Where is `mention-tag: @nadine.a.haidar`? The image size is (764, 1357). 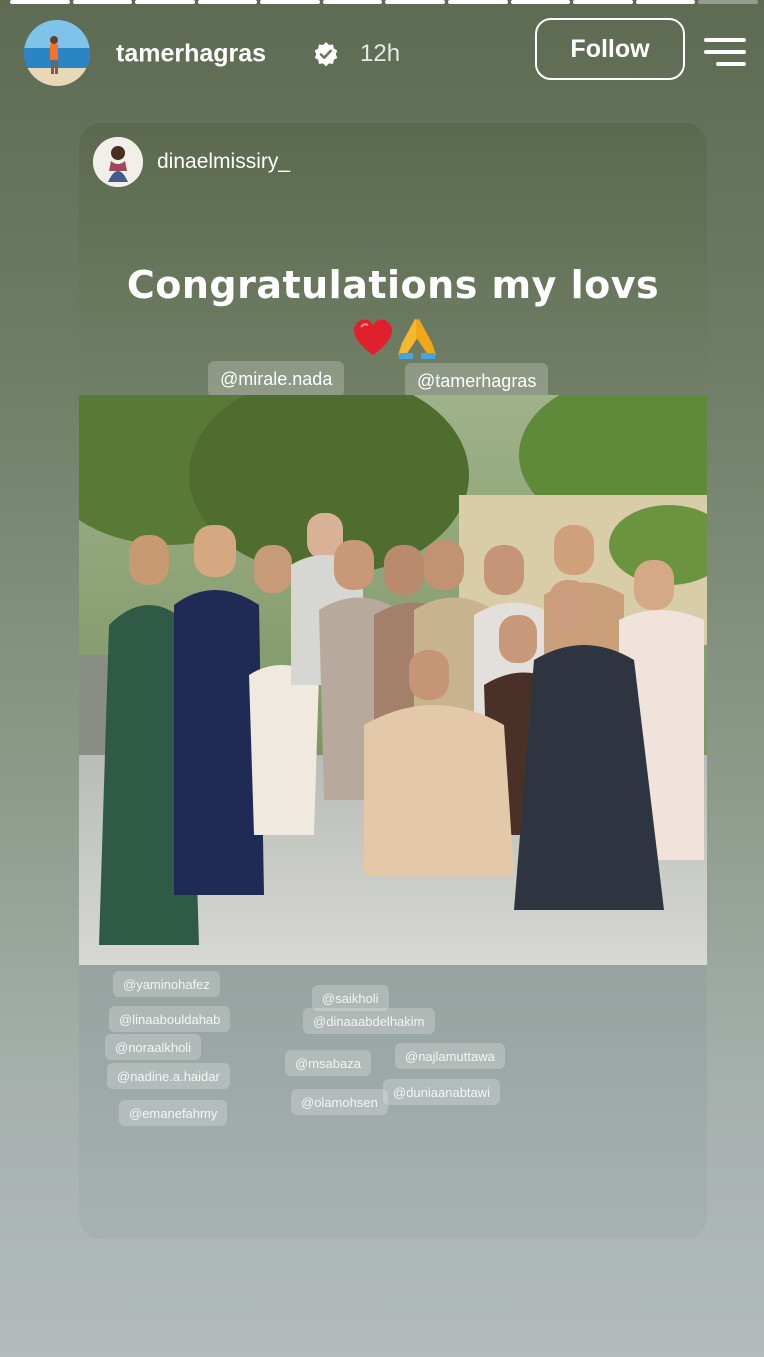
mention-tag: @nadine.a.haidar is located at coordinates (168, 1076).